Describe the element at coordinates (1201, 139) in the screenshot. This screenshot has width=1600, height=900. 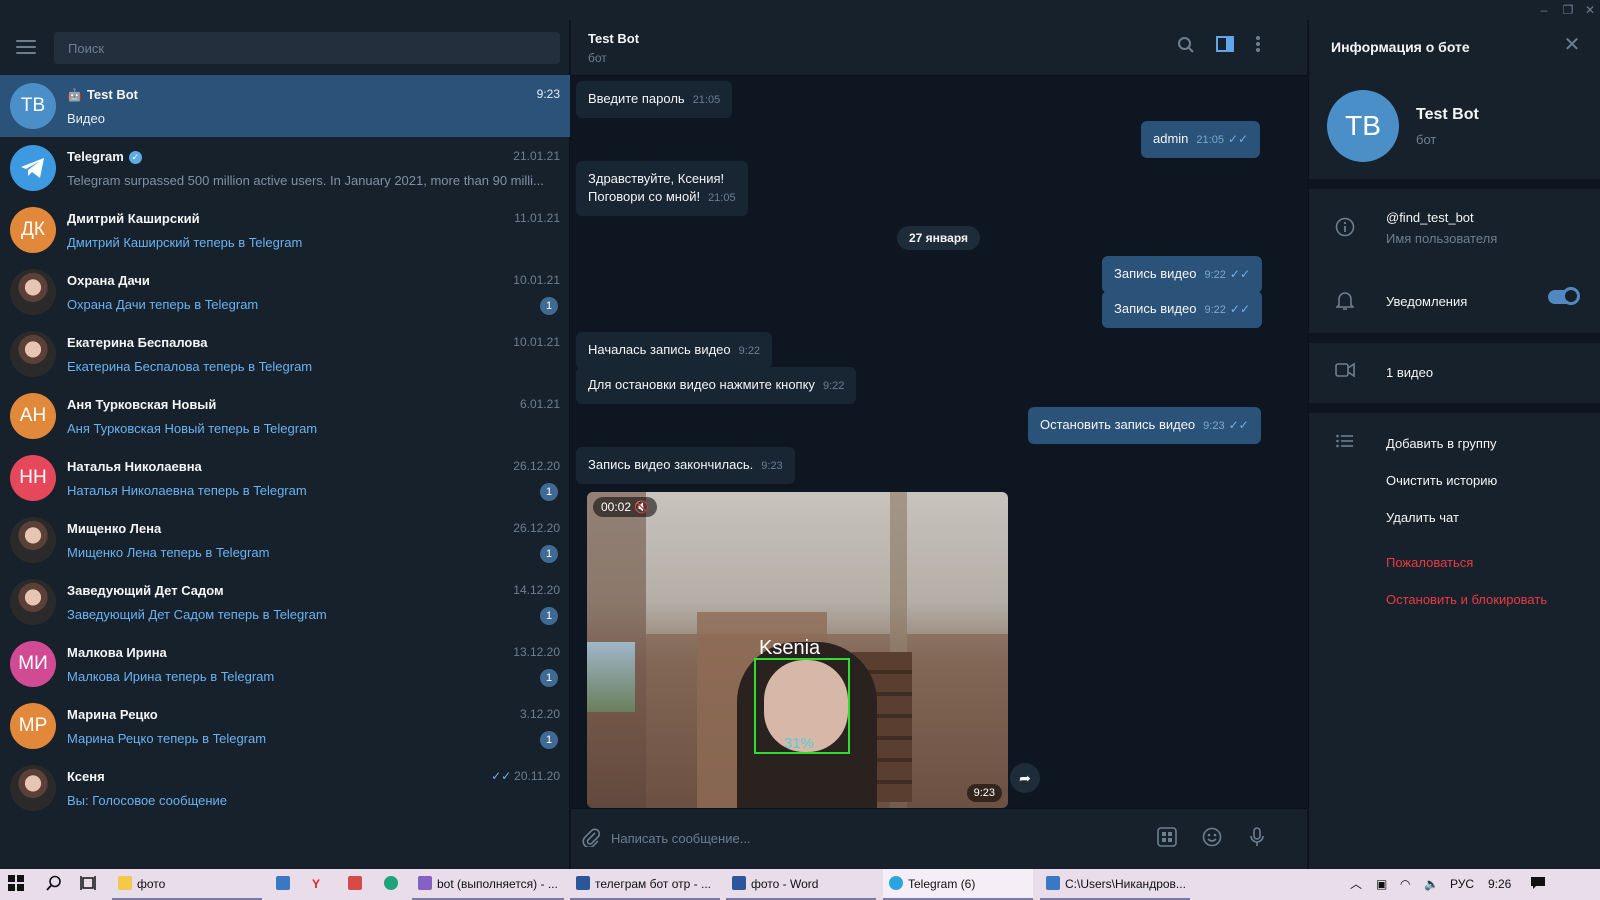
I see `message-out: admin 21:05 ✓✓` at that location.